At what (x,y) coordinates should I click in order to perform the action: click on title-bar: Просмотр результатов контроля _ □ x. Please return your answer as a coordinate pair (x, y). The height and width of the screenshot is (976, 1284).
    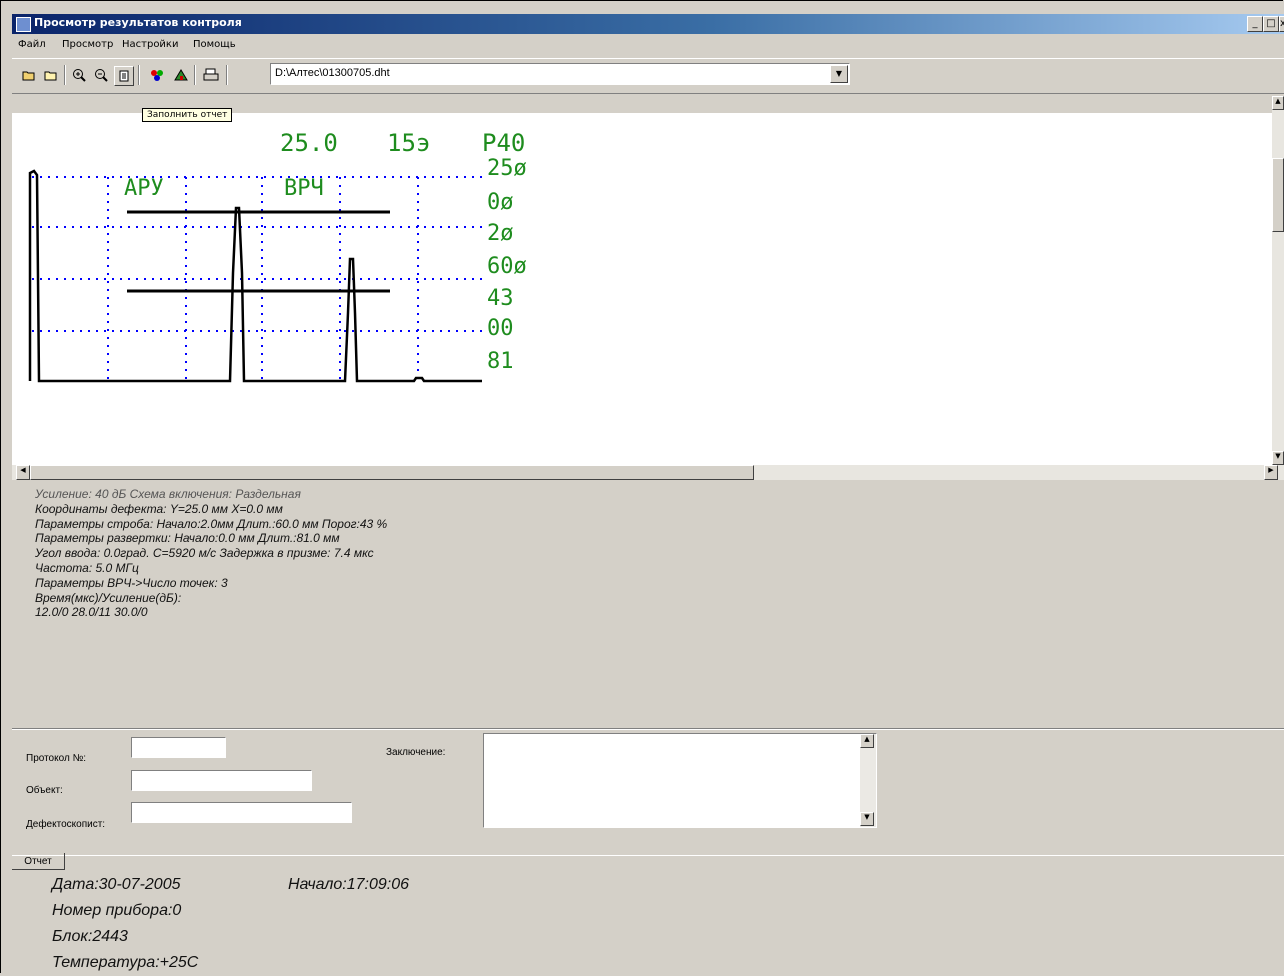
    Looking at the image, I should click on (648, 24).